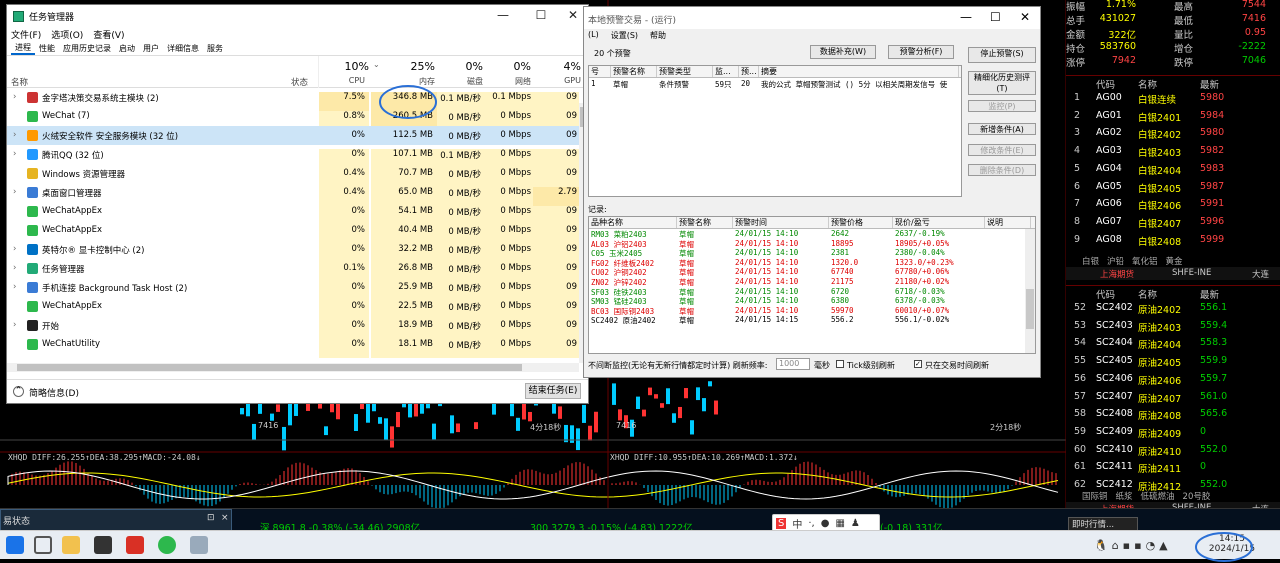 This screenshot has height=563, width=1280. I want to click on rec-col-header: 现价/盈亏, so click(939, 222).